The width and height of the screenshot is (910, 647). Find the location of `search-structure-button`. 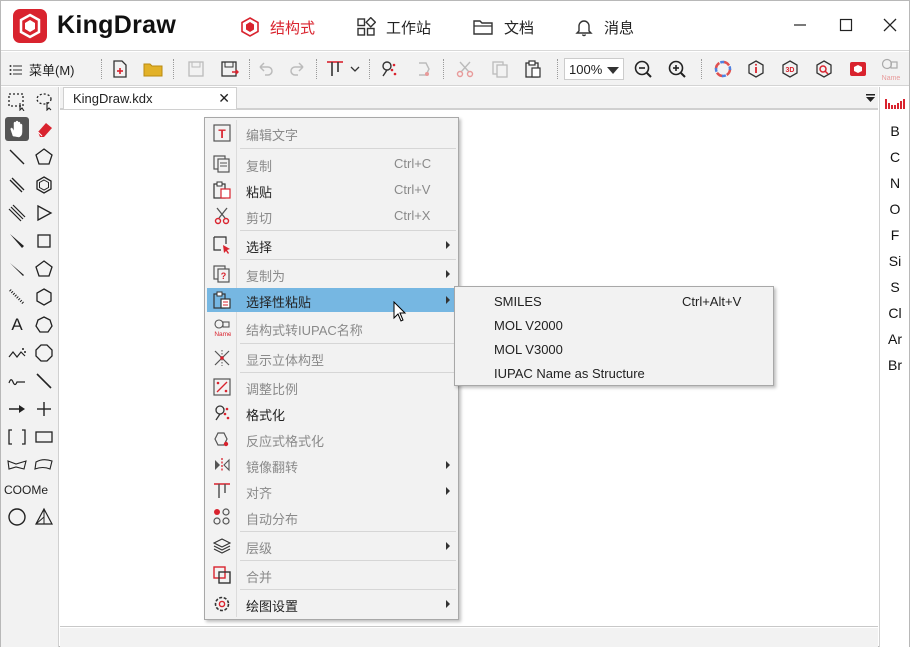

search-structure-button is located at coordinates (824, 69).